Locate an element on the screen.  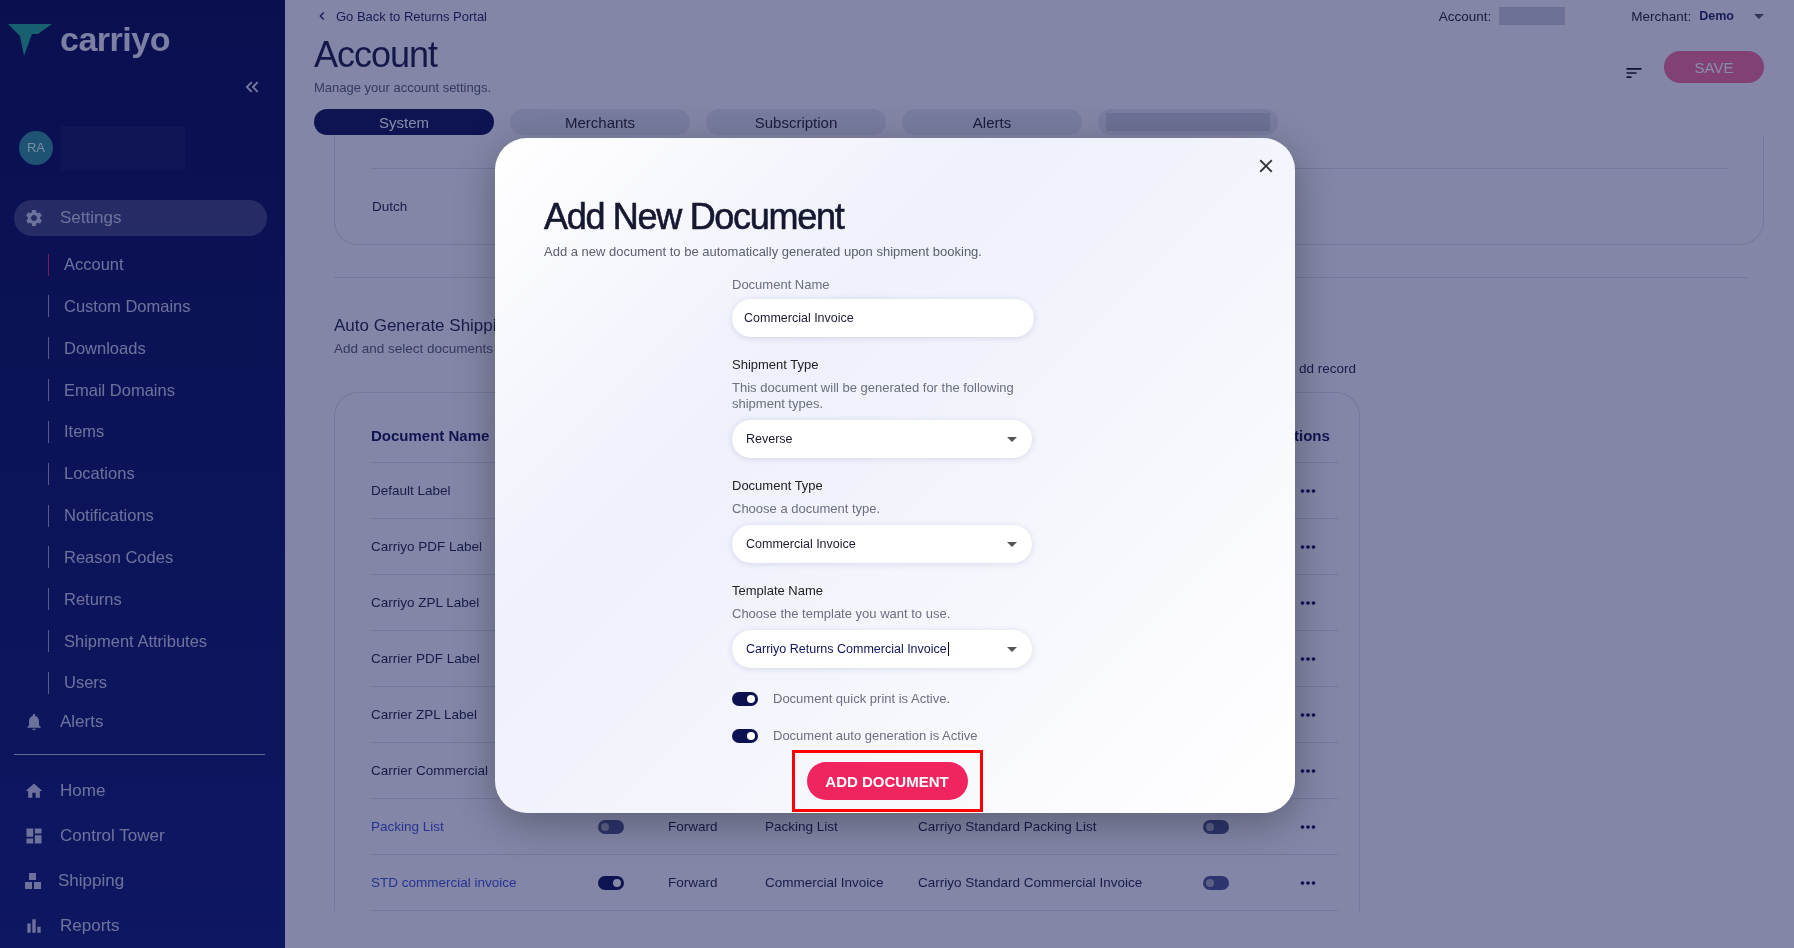
field-label: Document Name is located at coordinates (781, 284).